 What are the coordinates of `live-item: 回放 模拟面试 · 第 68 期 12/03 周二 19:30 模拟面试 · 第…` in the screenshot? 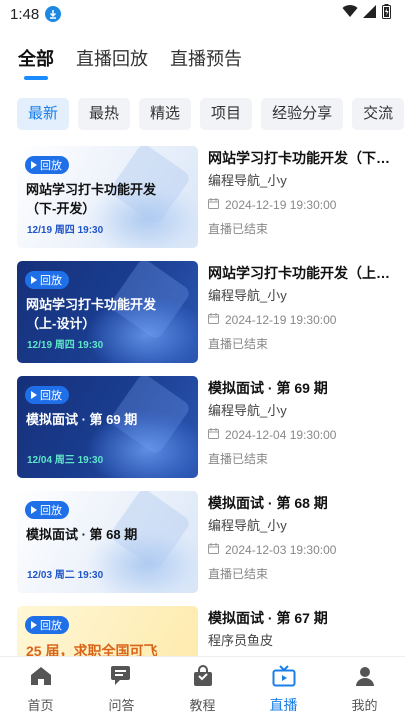 It's located at (202, 543).